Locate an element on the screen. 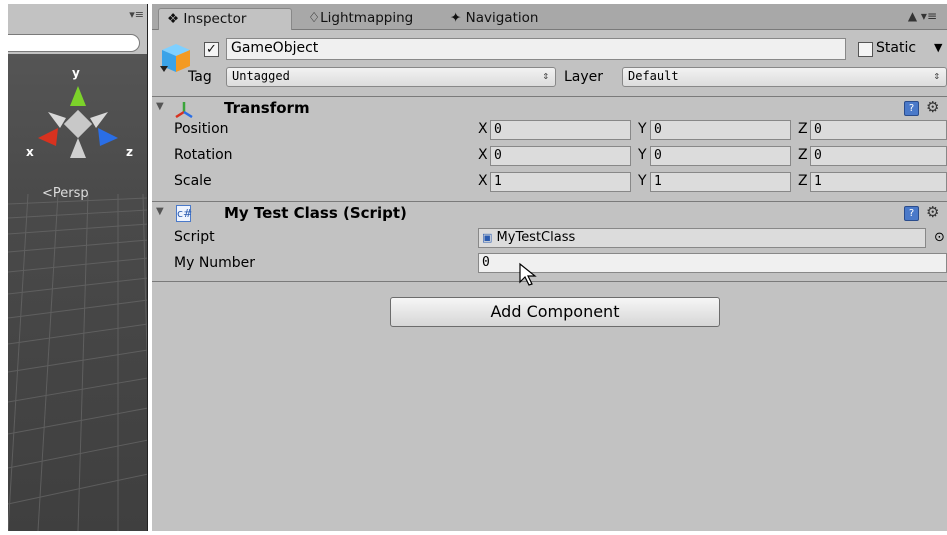 This screenshot has width=947, height=535. tab-lightmapping: ♢Lightmapping is located at coordinates (360, 19).